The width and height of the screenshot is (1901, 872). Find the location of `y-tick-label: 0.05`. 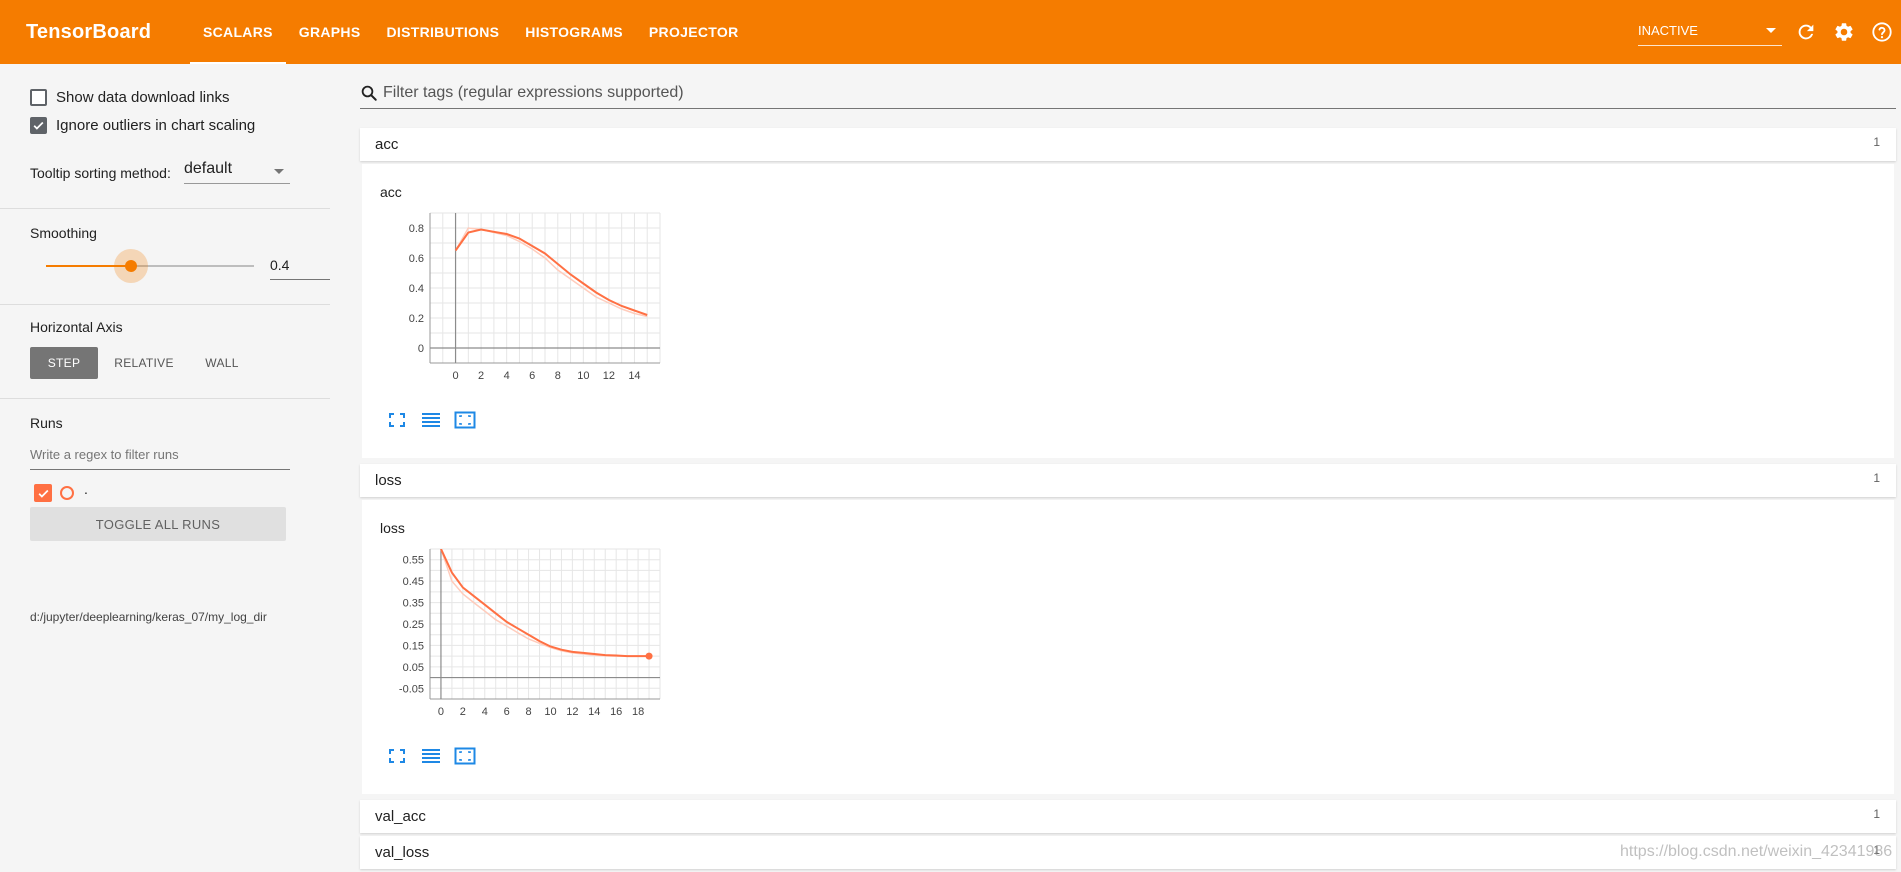

y-tick-label: 0.05 is located at coordinates (413, 668).